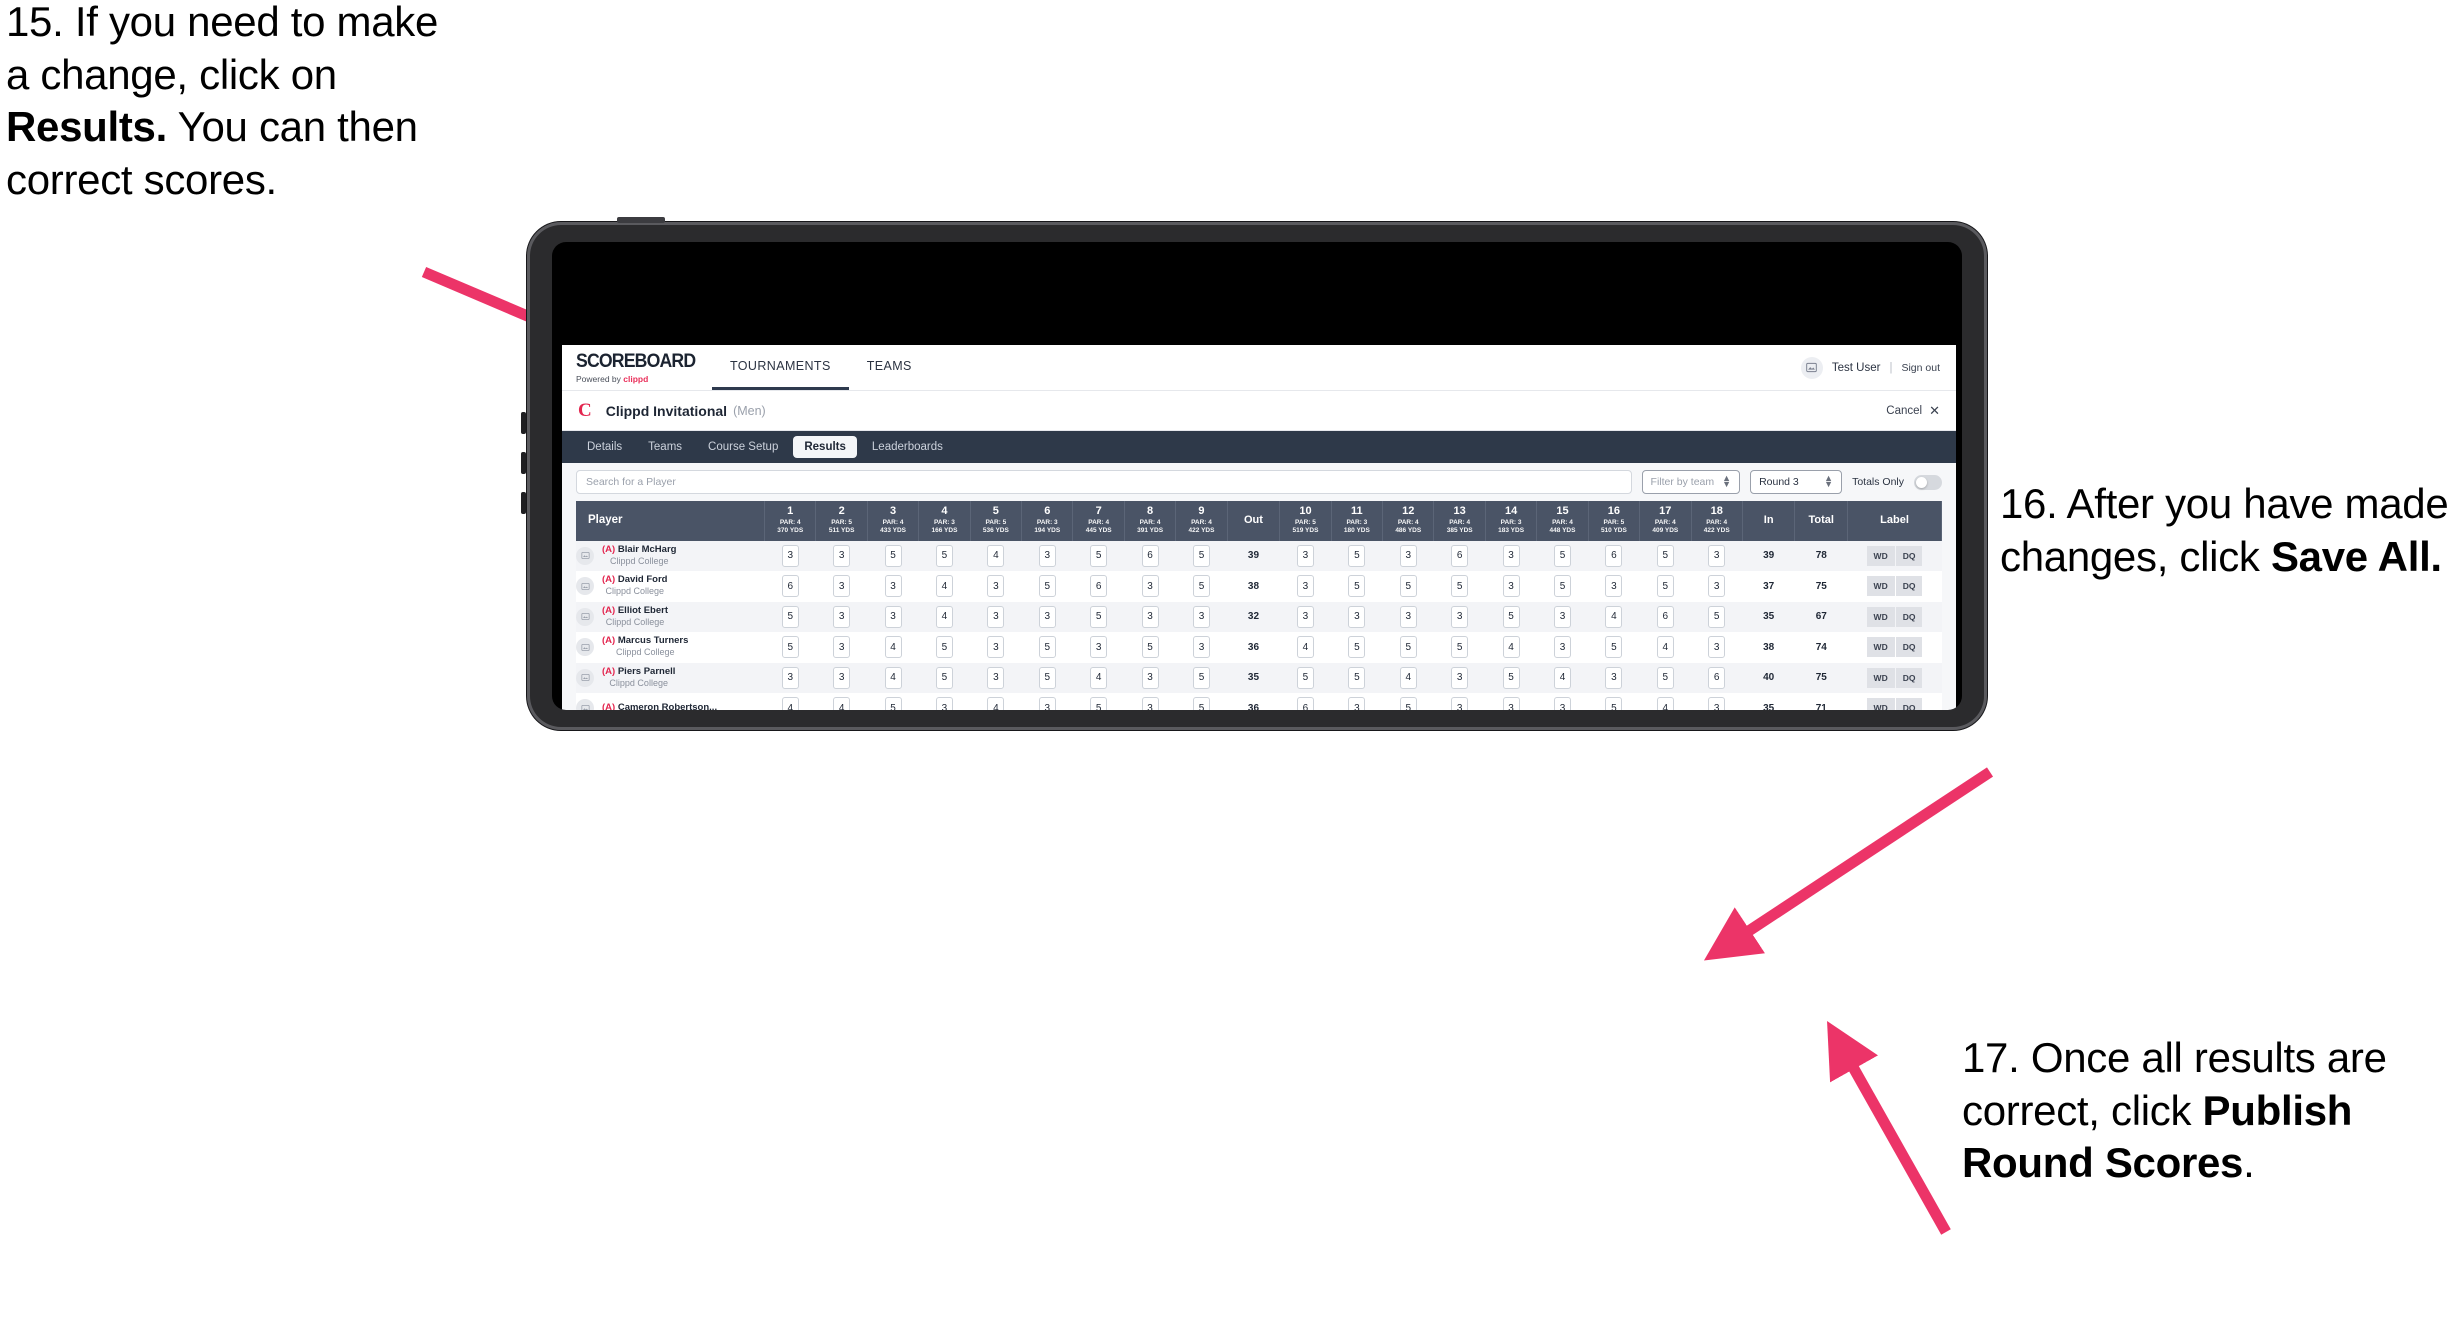 This screenshot has width=2464, height=1326. Describe the element at coordinates (1098, 647) in the screenshot. I see `score-cell-hole-7: 3` at that location.